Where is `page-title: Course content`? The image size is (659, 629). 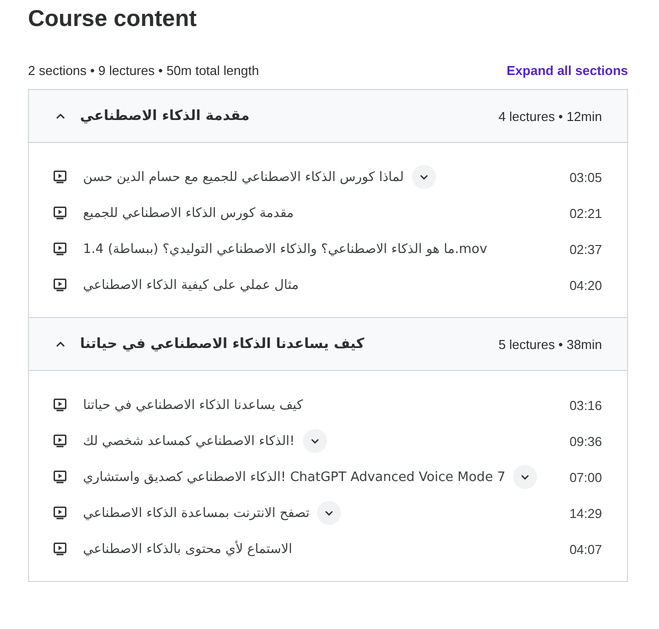
page-title: Course content is located at coordinates (113, 18).